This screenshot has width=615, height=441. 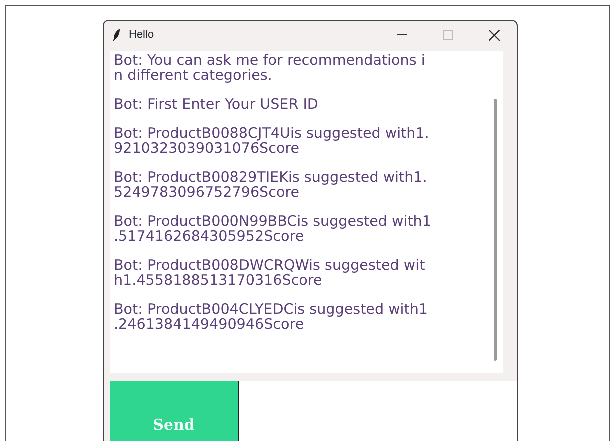 I want to click on close-icon, so click(x=494, y=35).